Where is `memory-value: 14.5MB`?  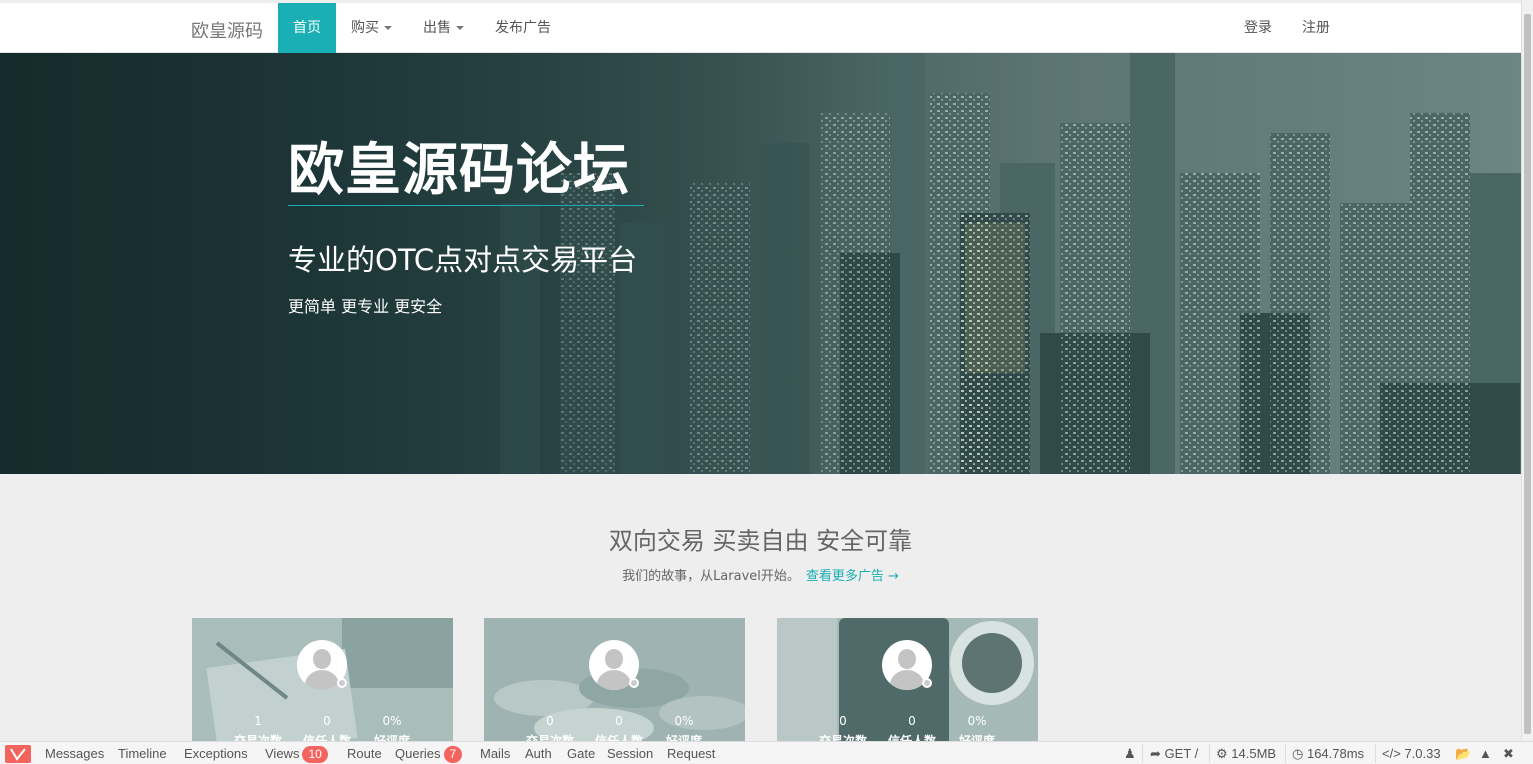 memory-value: 14.5MB is located at coordinates (1254, 753).